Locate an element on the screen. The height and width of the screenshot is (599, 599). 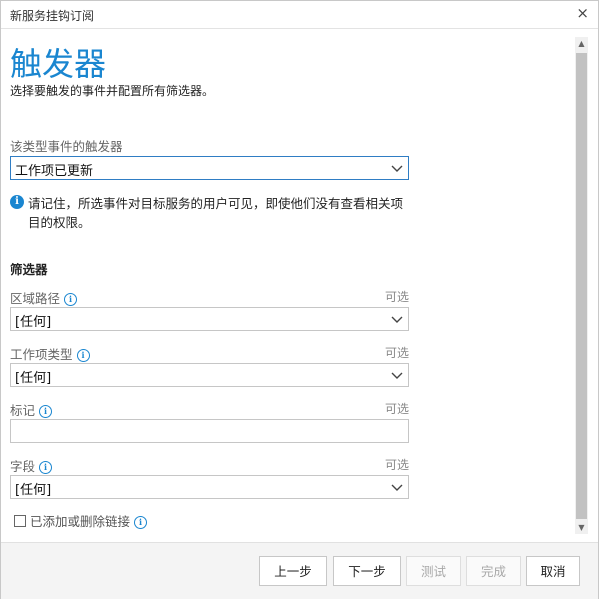
area-path-value: [任何] is located at coordinates (33, 322).